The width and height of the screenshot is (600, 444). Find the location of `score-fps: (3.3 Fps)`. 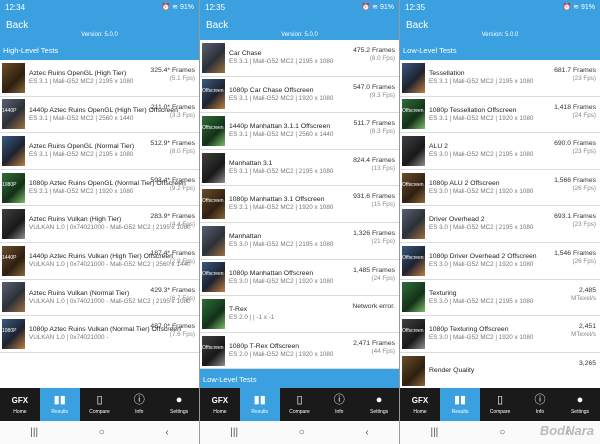

score-fps: (3.3 Fps) is located at coordinates (182, 115).